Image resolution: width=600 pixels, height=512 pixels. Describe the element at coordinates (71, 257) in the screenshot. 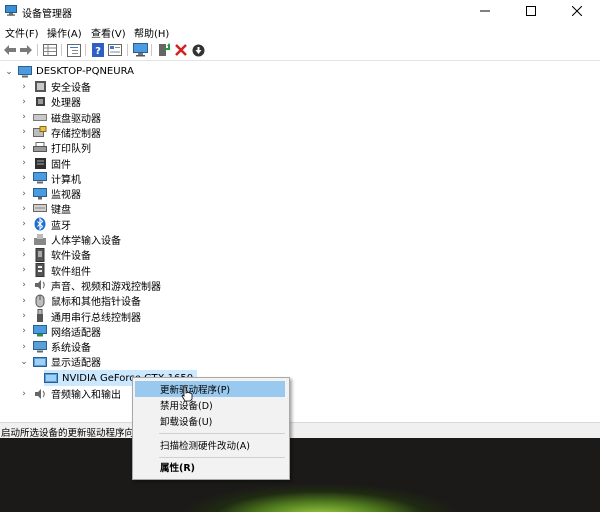

I see `tree-item-label: 软件设备` at that location.